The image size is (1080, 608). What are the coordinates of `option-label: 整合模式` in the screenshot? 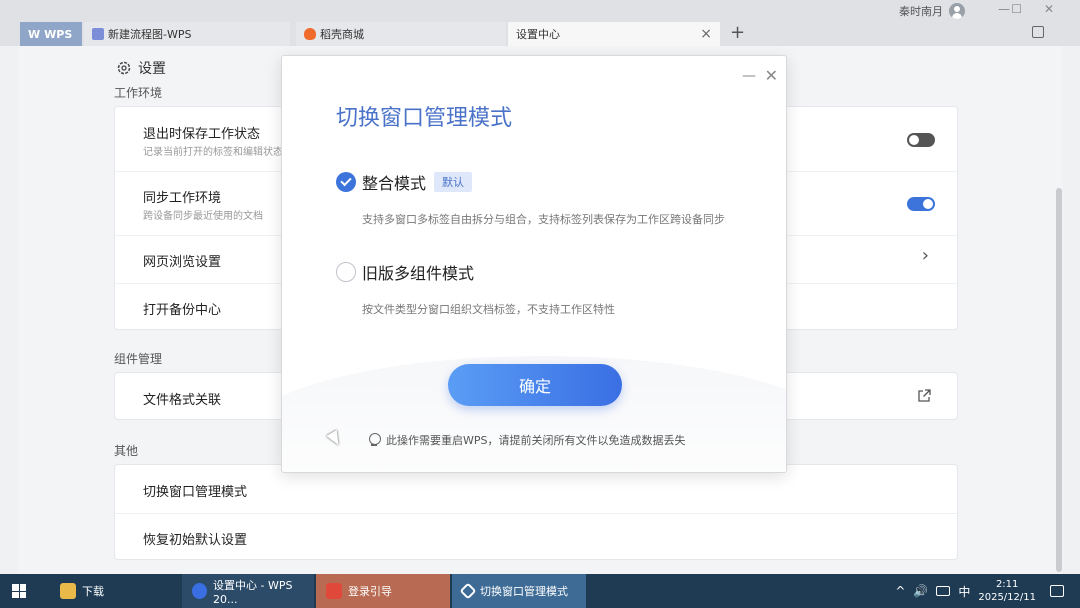 It's located at (394, 183).